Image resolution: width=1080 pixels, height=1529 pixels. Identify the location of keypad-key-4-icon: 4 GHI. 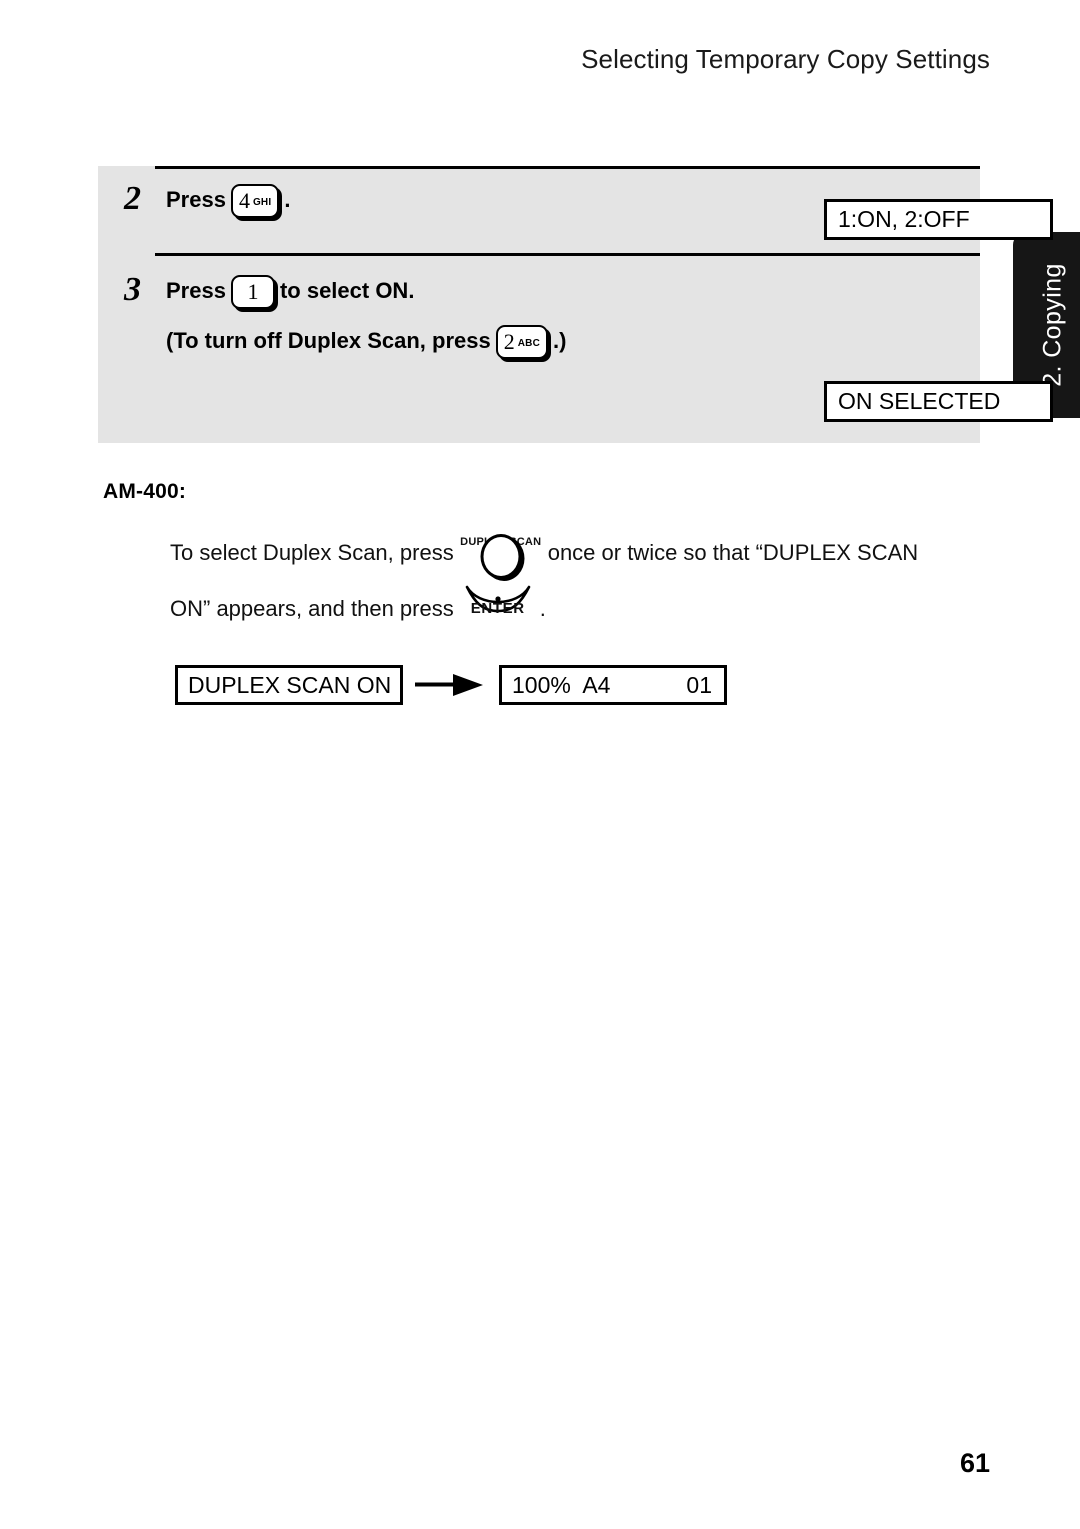
(255, 201).